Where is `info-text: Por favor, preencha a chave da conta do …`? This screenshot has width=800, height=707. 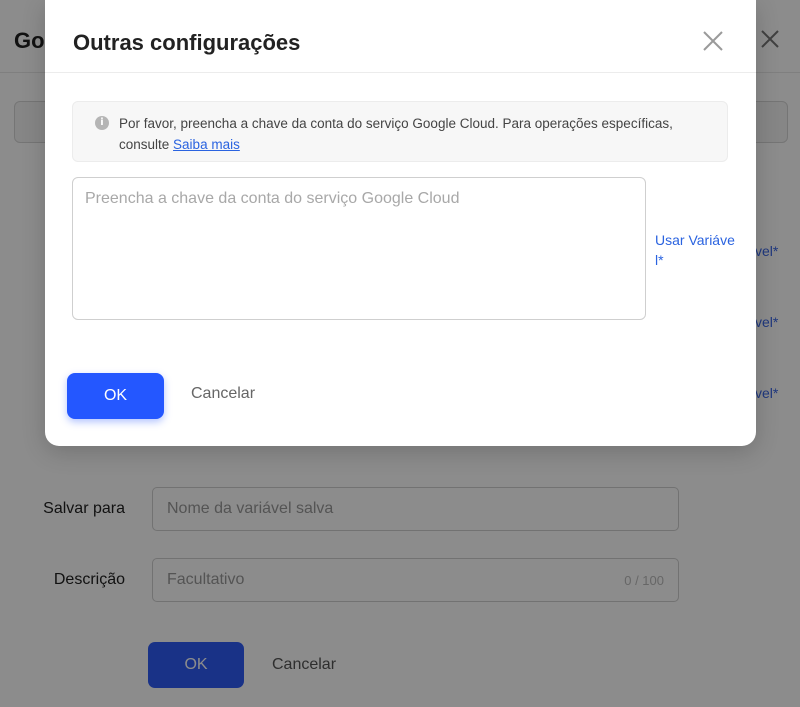 info-text: Por favor, preencha a chave da conta do … is located at coordinates (409, 134).